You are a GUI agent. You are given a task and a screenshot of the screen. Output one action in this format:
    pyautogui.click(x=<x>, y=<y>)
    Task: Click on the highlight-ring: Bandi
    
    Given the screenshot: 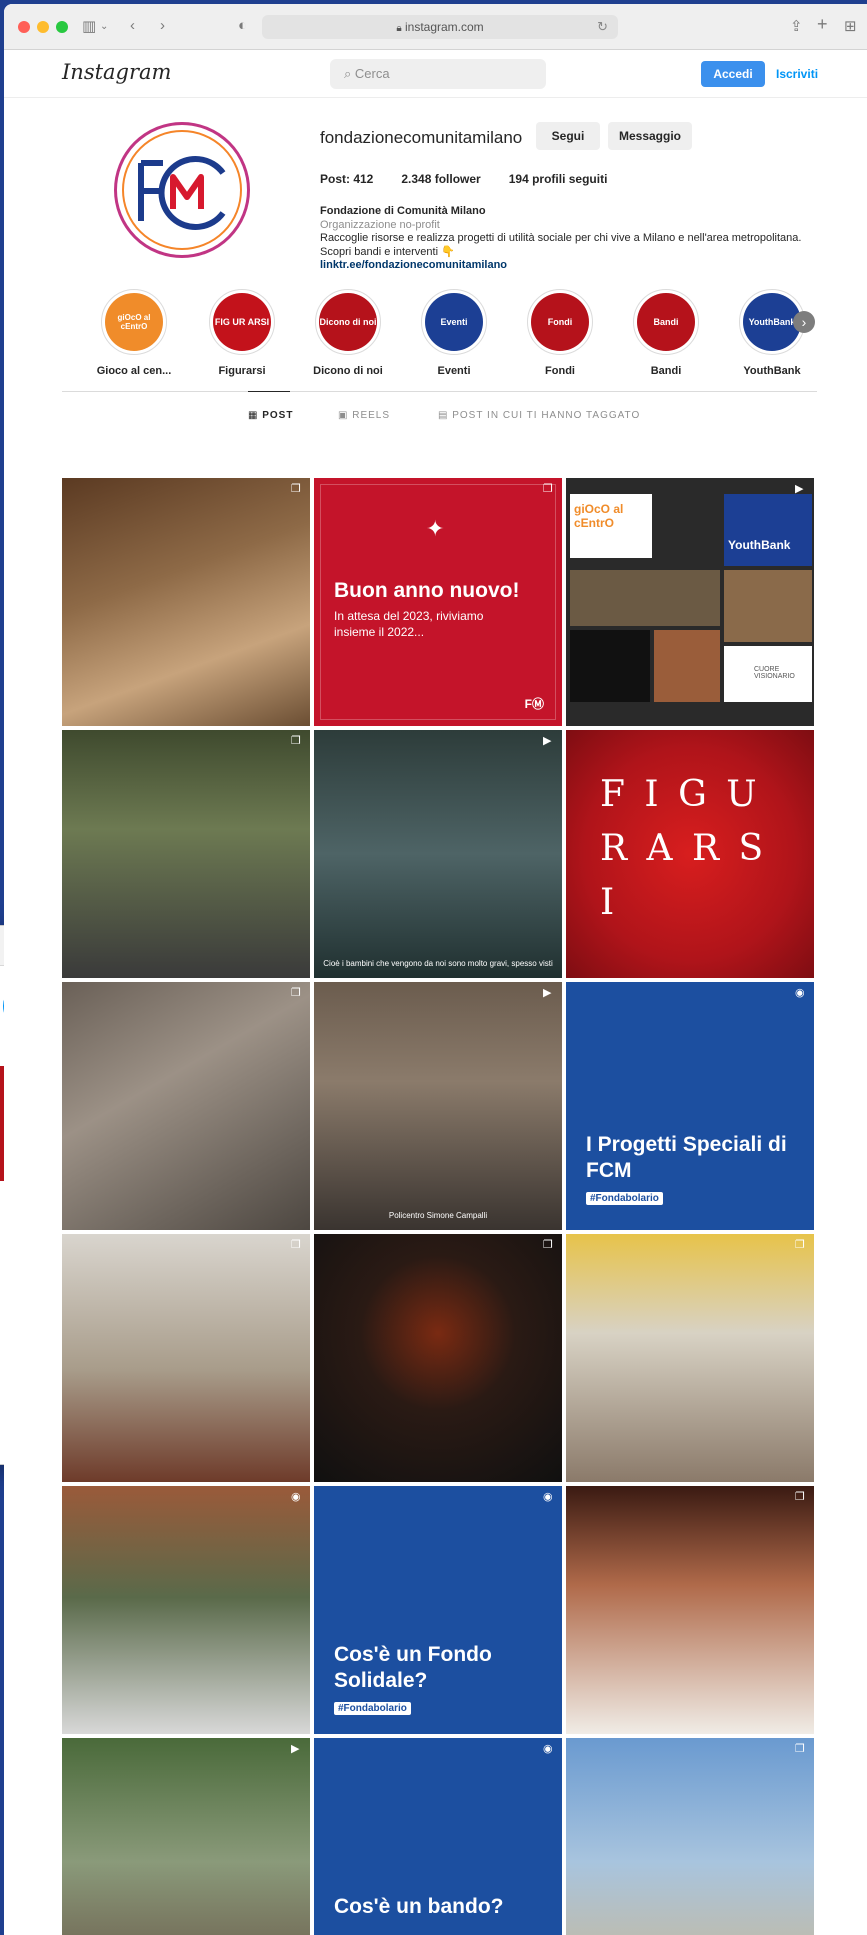 What is the action you would take?
    pyautogui.click(x=666, y=322)
    